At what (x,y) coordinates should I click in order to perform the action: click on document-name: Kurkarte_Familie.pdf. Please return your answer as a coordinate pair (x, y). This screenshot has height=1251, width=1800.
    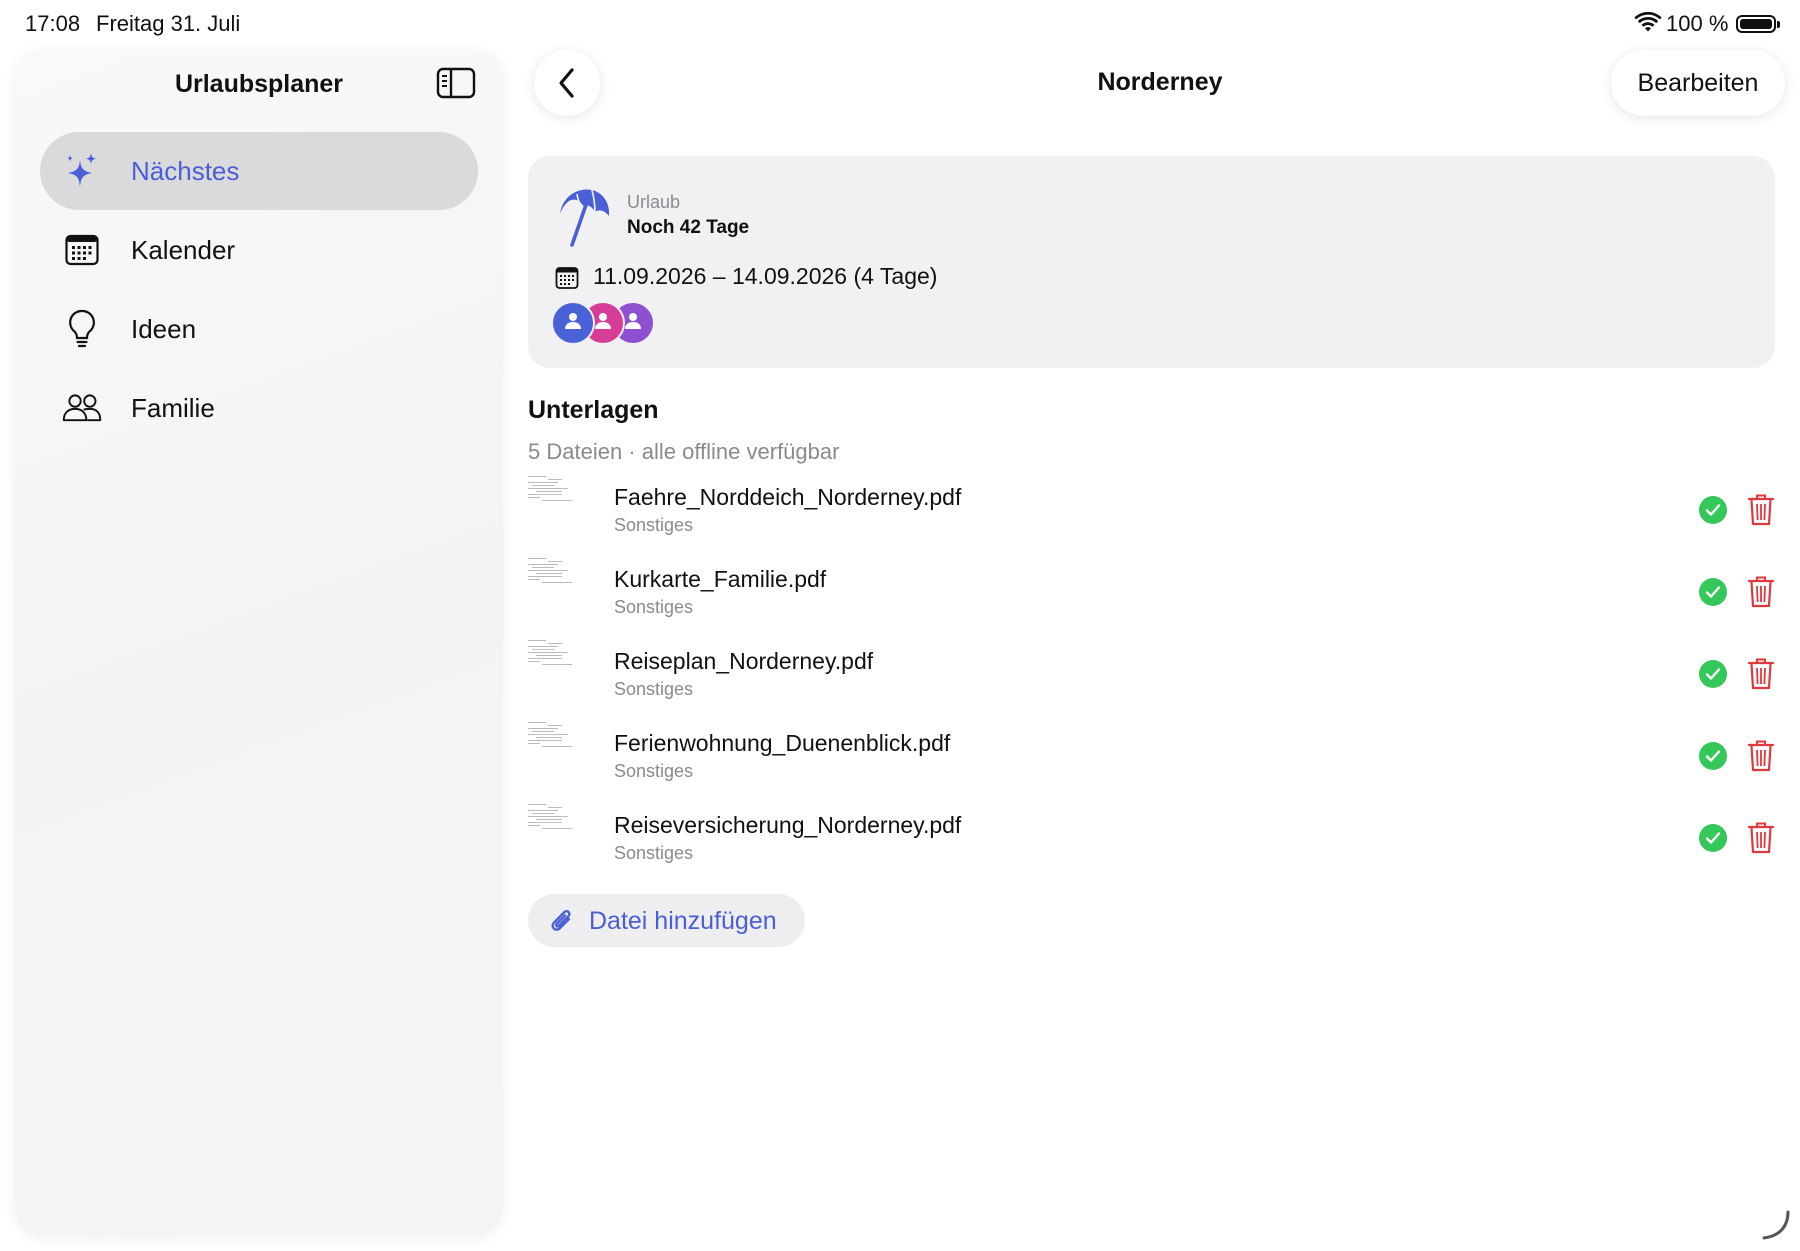
    Looking at the image, I should click on (720, 579).